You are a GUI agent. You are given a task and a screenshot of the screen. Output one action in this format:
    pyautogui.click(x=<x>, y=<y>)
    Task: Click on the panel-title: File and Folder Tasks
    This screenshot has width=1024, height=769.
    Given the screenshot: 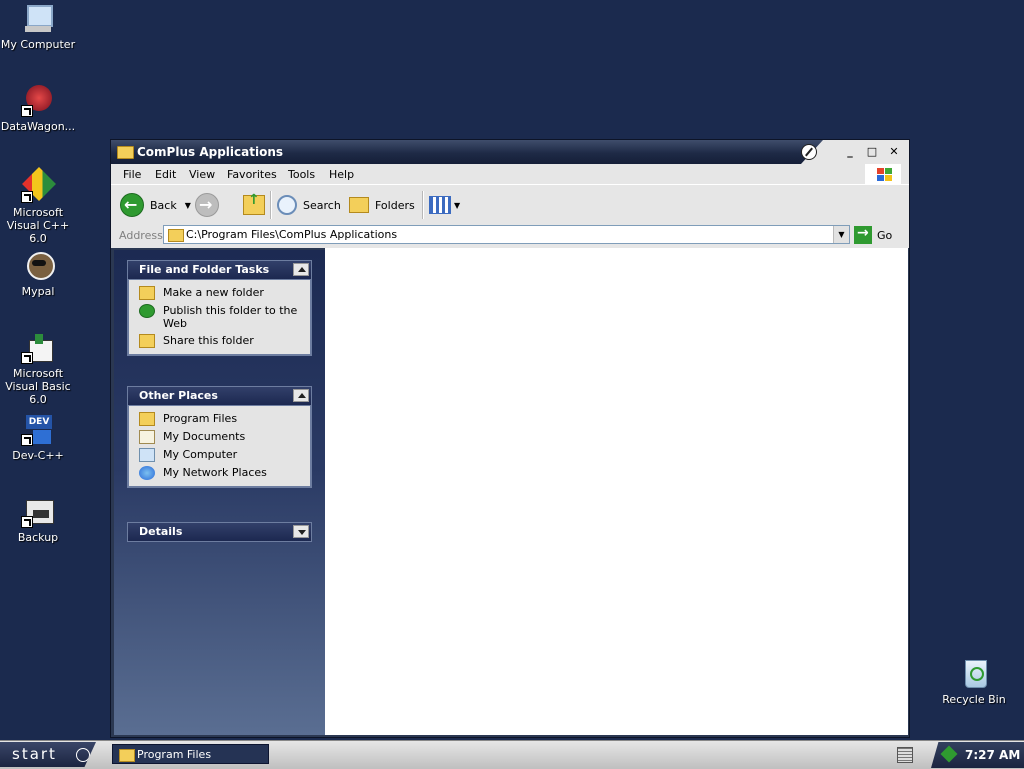 What is the action you would take?
    pyautogui.click(x=204, y=269)
    